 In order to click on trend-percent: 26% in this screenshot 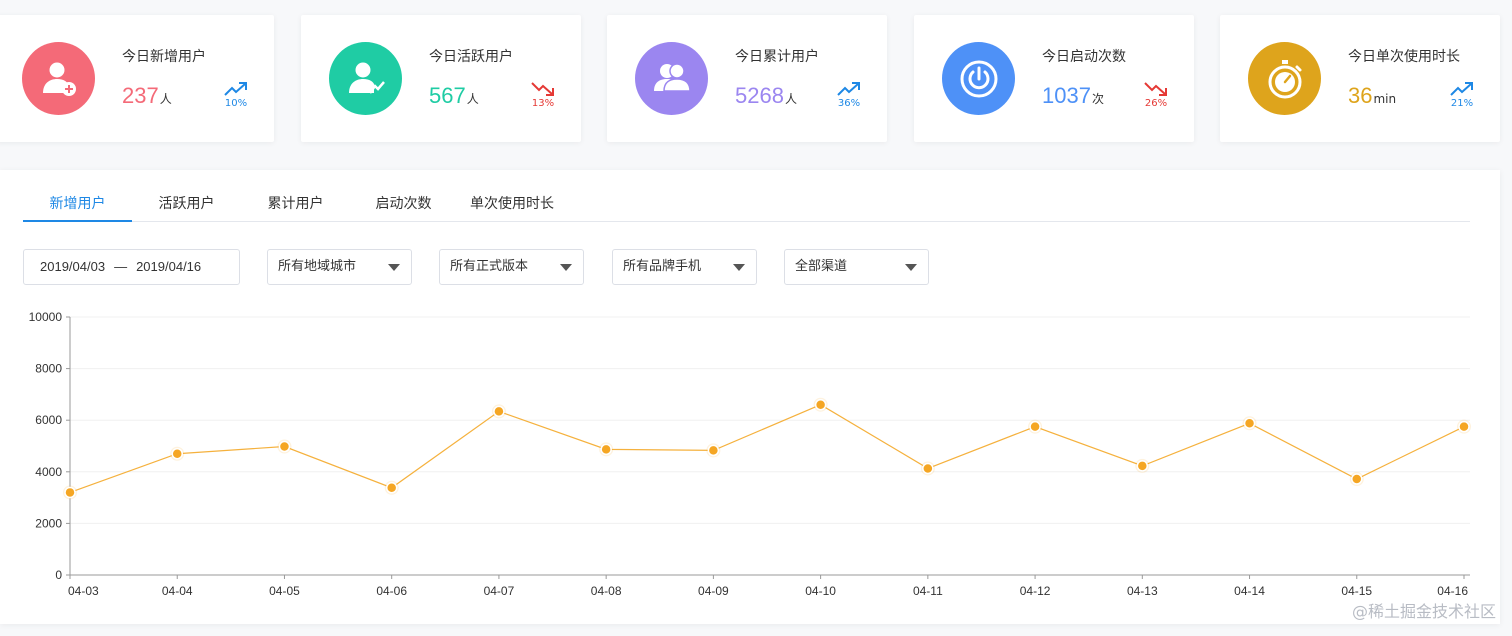, I will do `click(1156, 103)`.